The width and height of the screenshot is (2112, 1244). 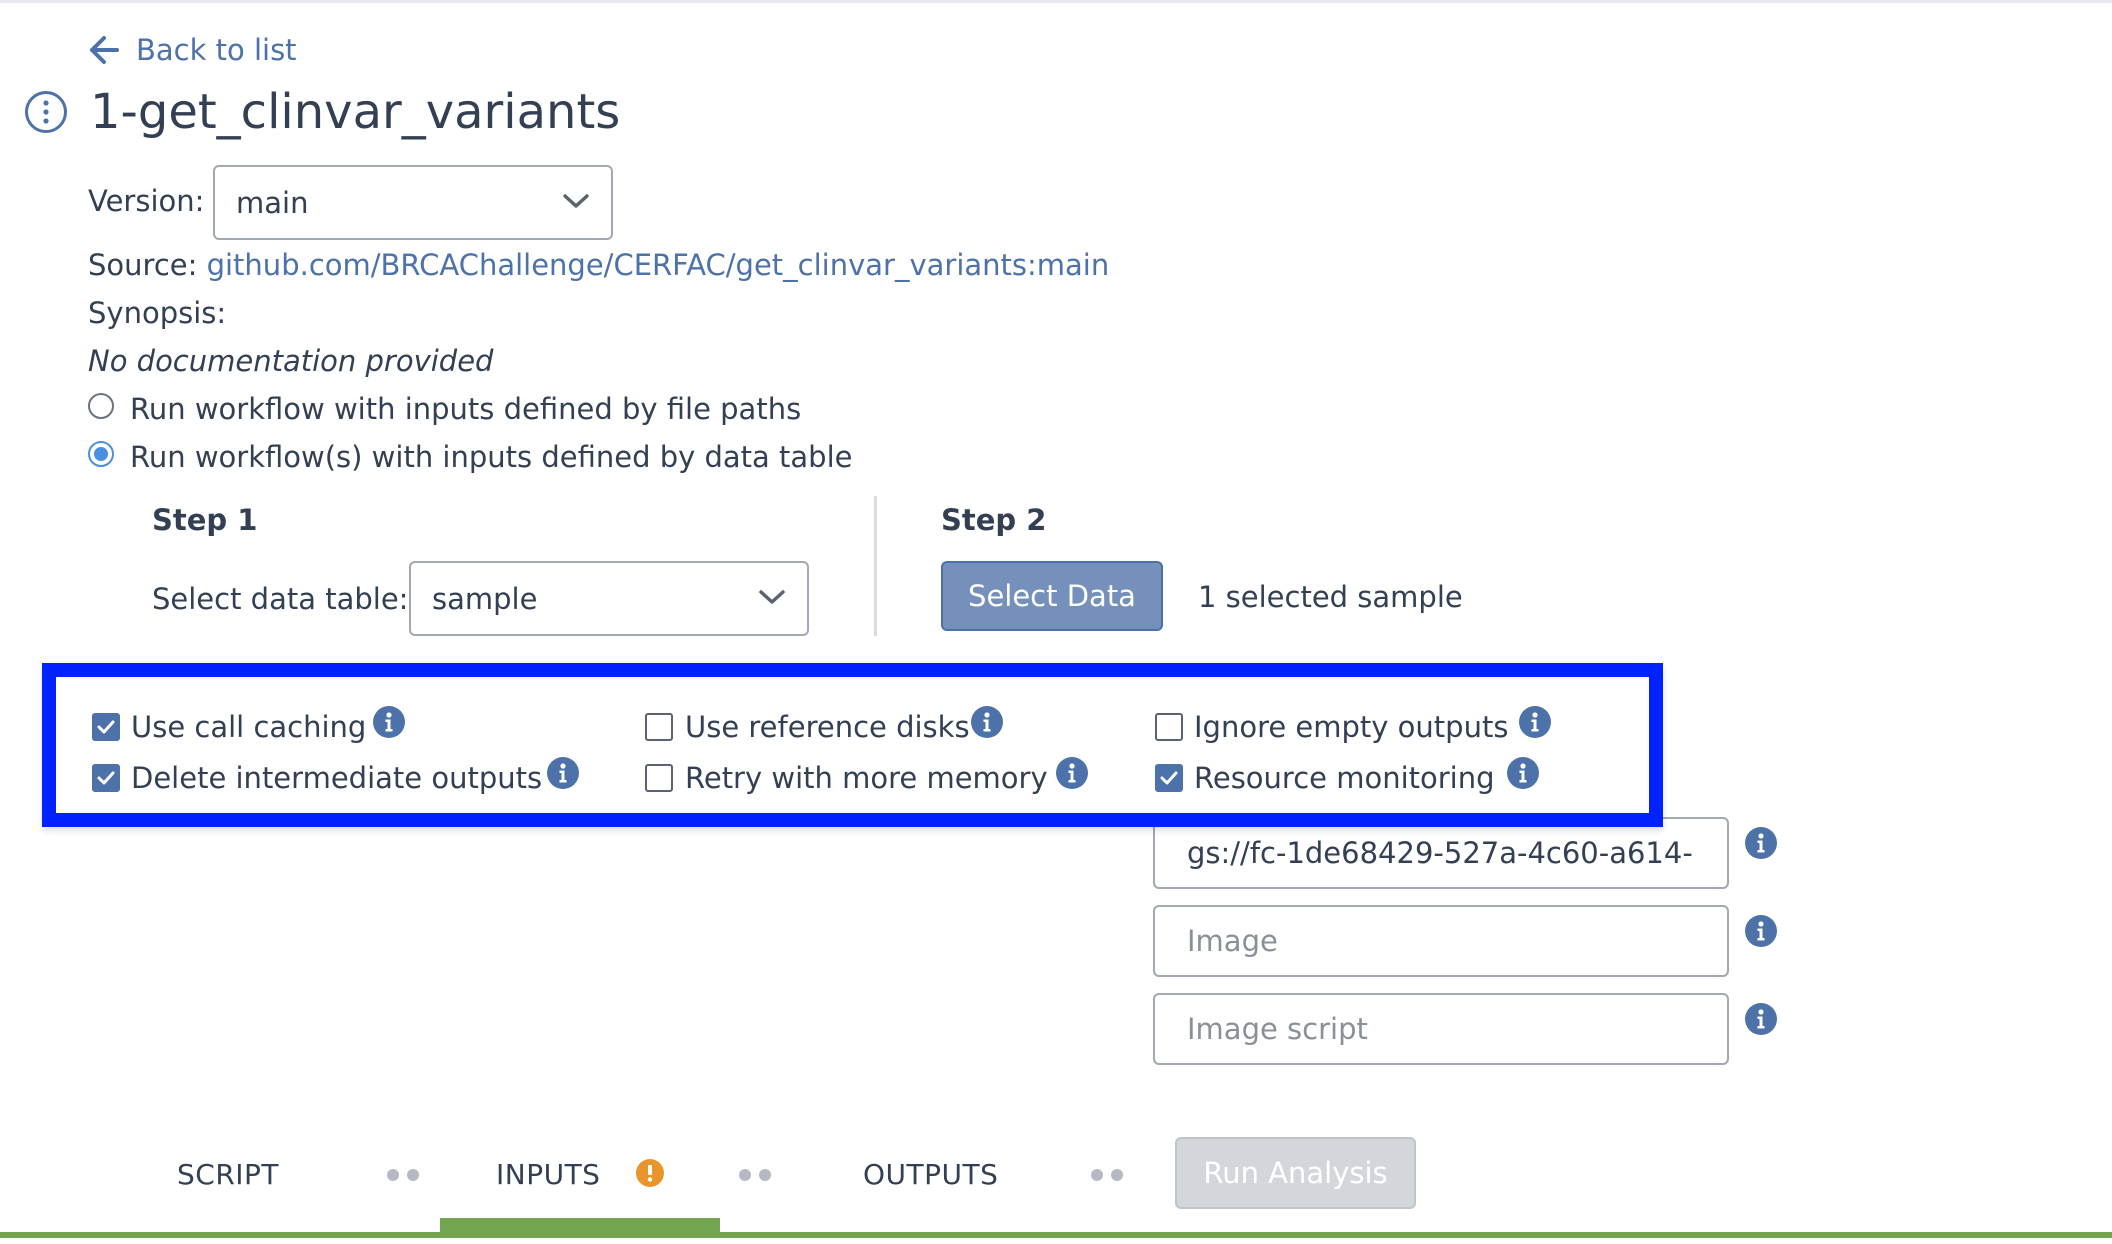 What do you see at coordinates (580, 1225) in the screenshot?
I see `active-tab-indicator` at bounding box center [580, 1225].